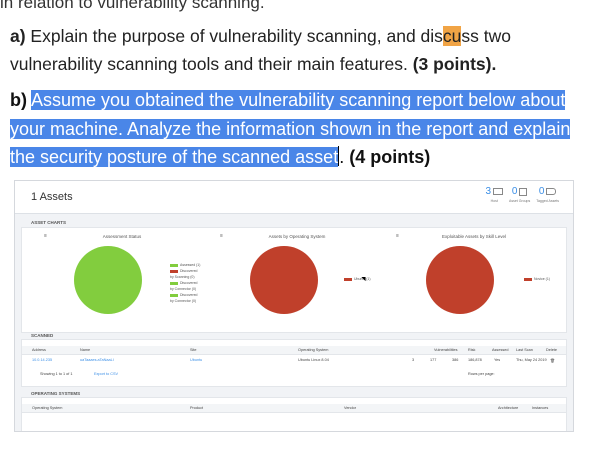  What do you see at coordinates (552, 360) in the screenshot?
I see `trash-icon: 🗑` at bounding box center [552, 360].